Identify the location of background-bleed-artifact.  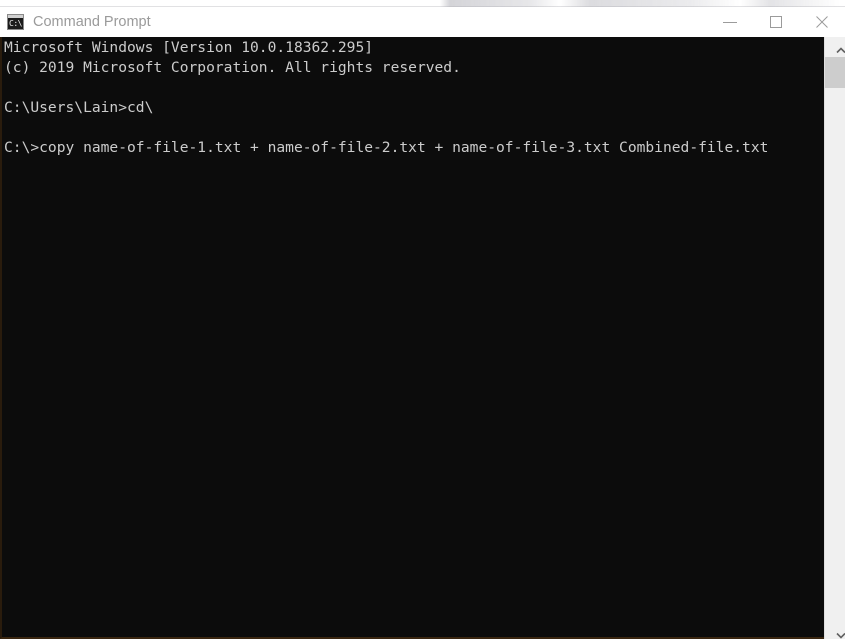
(422, 3).